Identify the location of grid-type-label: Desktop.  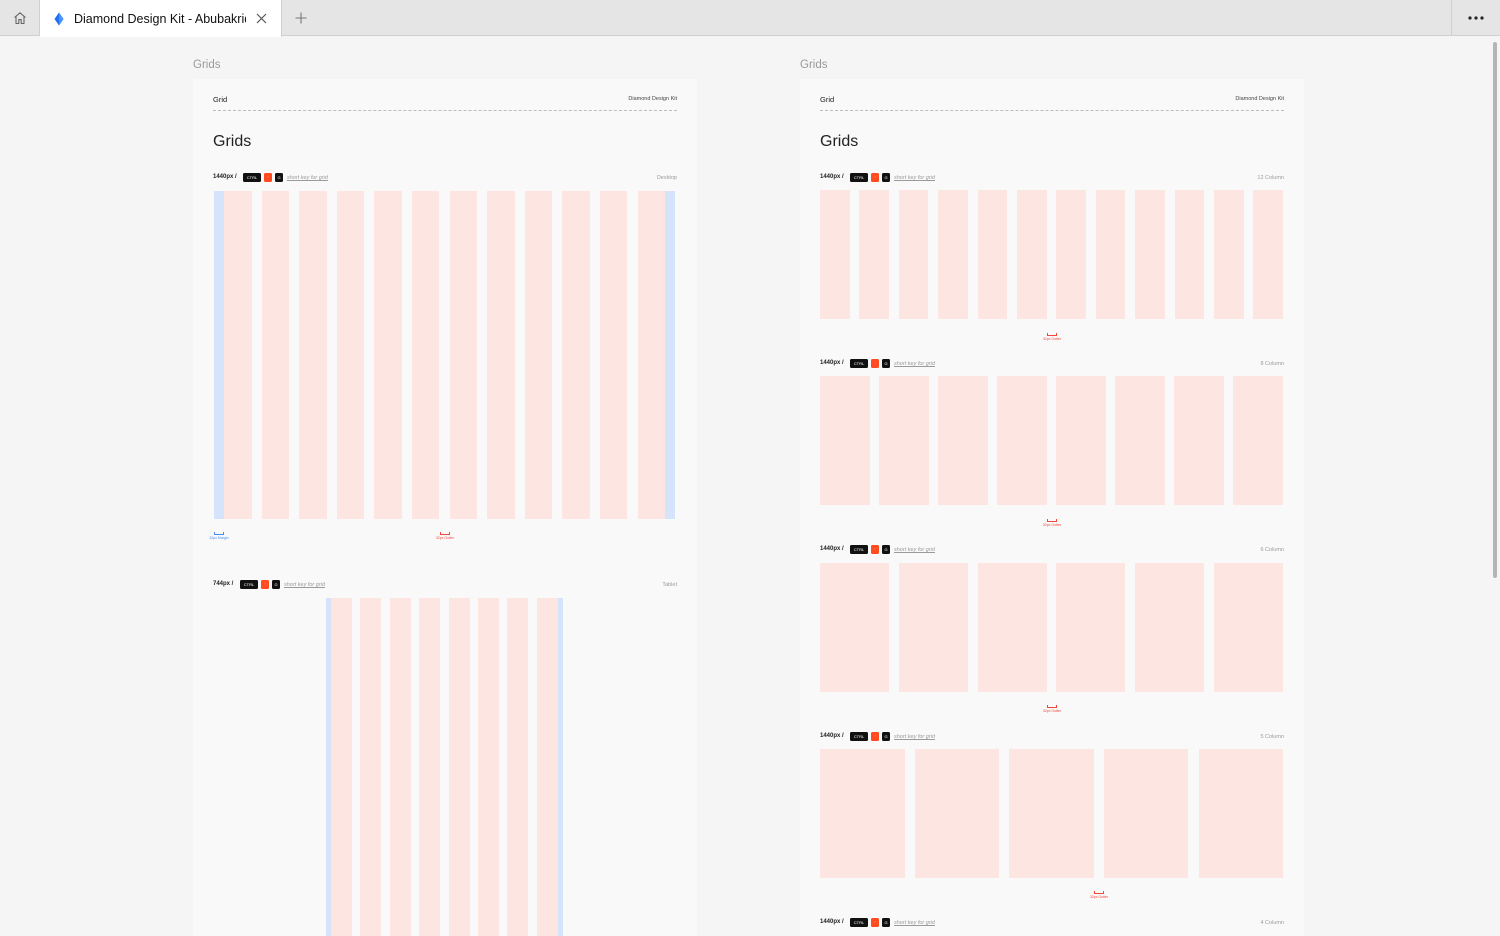
(666, 178).